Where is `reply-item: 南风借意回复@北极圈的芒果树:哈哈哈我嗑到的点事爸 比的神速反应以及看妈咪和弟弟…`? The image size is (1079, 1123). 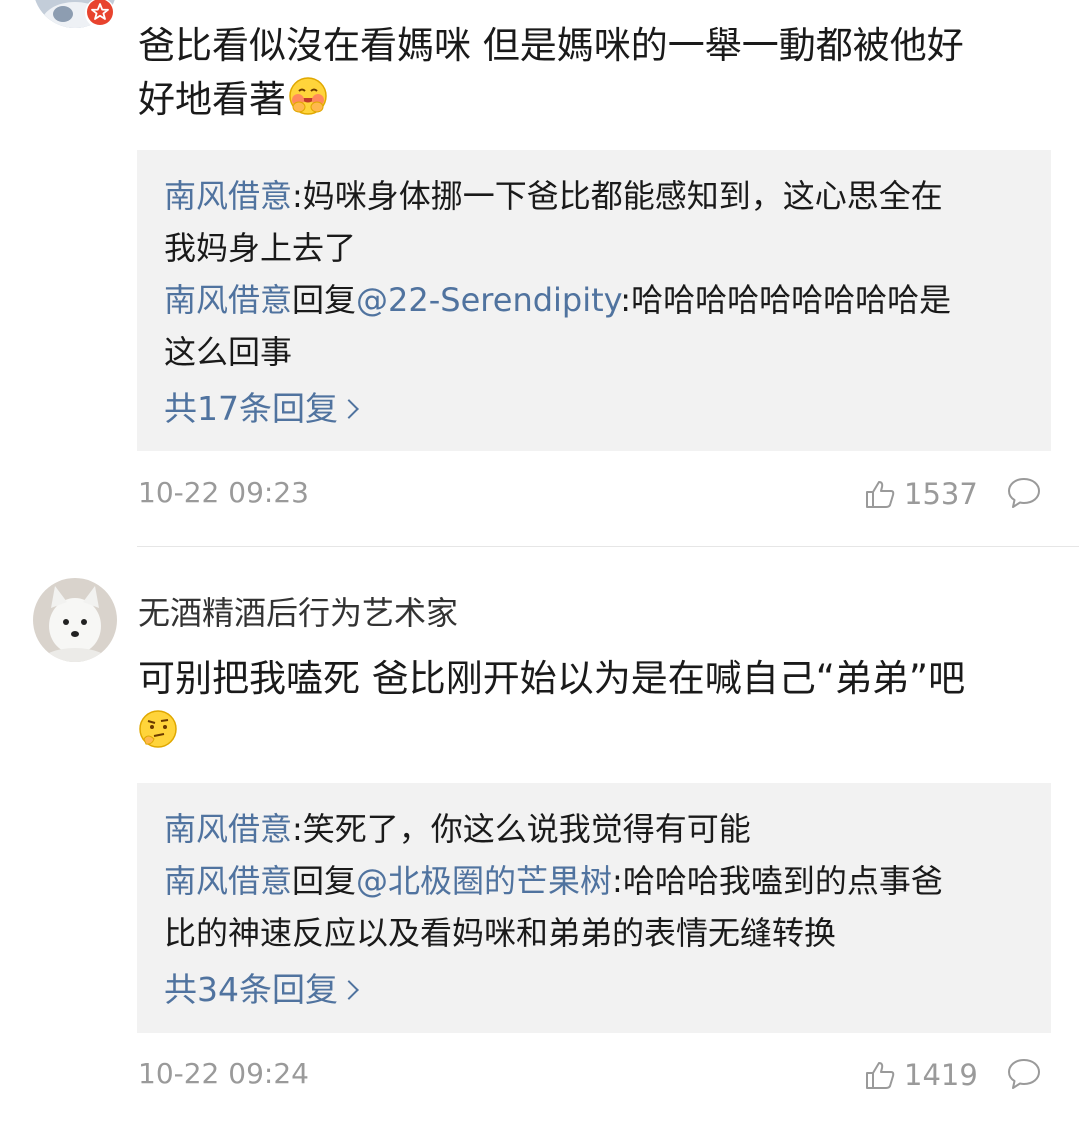
reply-item: 南风借意回复@北极圈的芒果树:哈哈哈我嗑到的点事爸 比的神速反应以及看妈咪和弟弟… is located at coordinates (594, 907).